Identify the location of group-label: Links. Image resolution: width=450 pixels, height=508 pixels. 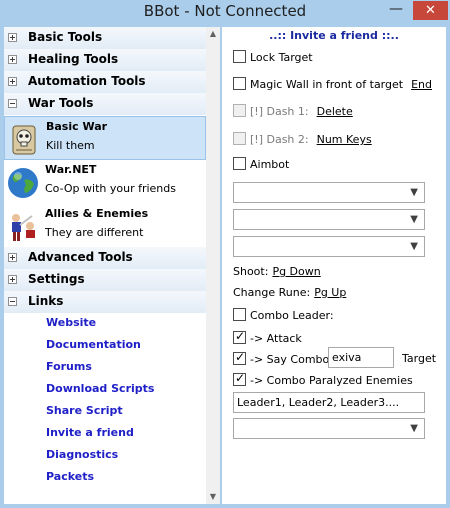
(46, 301).